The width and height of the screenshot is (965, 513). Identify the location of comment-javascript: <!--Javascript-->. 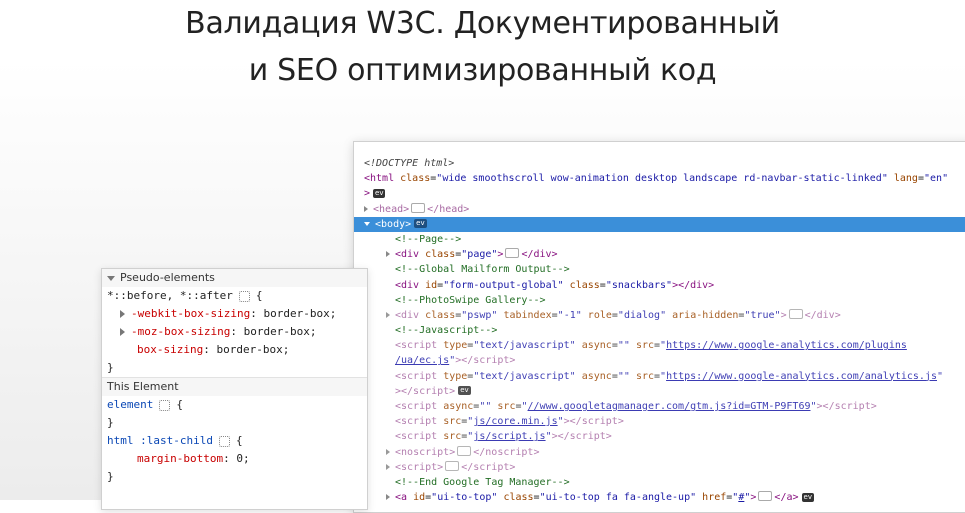
(659, 330).